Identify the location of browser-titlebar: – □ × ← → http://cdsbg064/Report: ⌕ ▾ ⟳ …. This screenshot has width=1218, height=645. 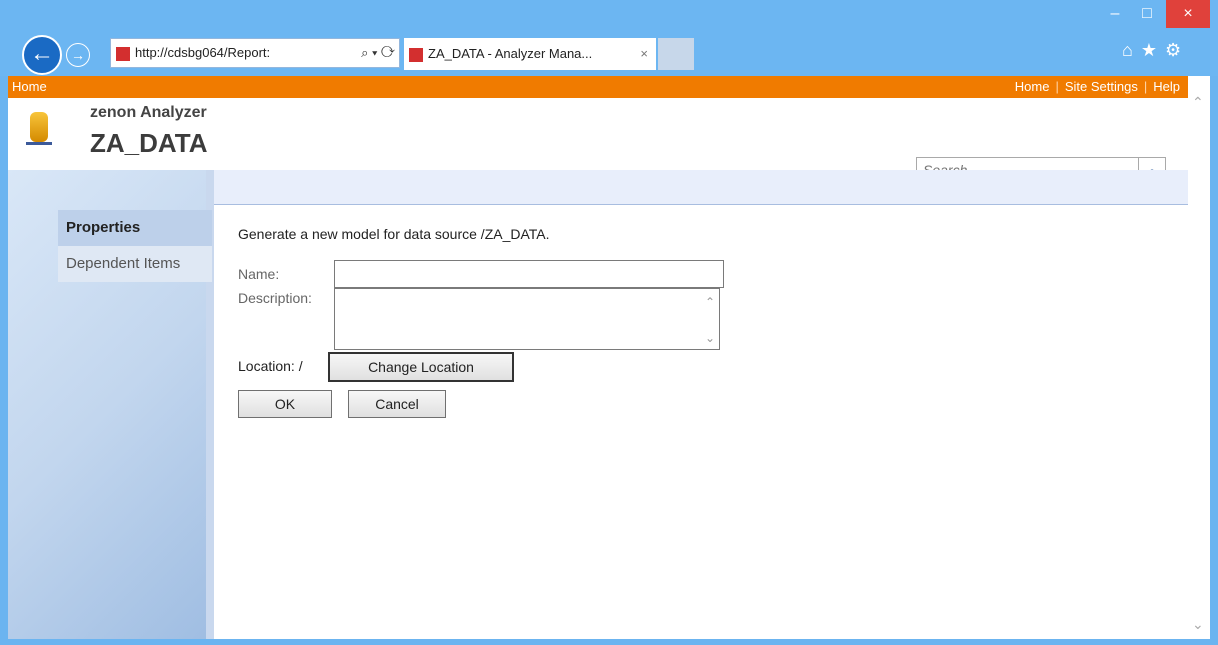
(609, 38).